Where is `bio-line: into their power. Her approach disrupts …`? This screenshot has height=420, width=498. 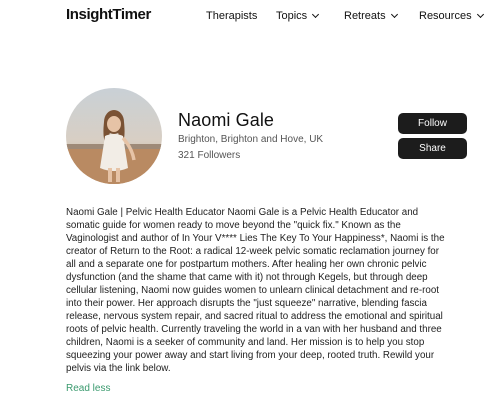
bio-line: into their power. Her approach disrupts … is located at coordinates (246, 303).